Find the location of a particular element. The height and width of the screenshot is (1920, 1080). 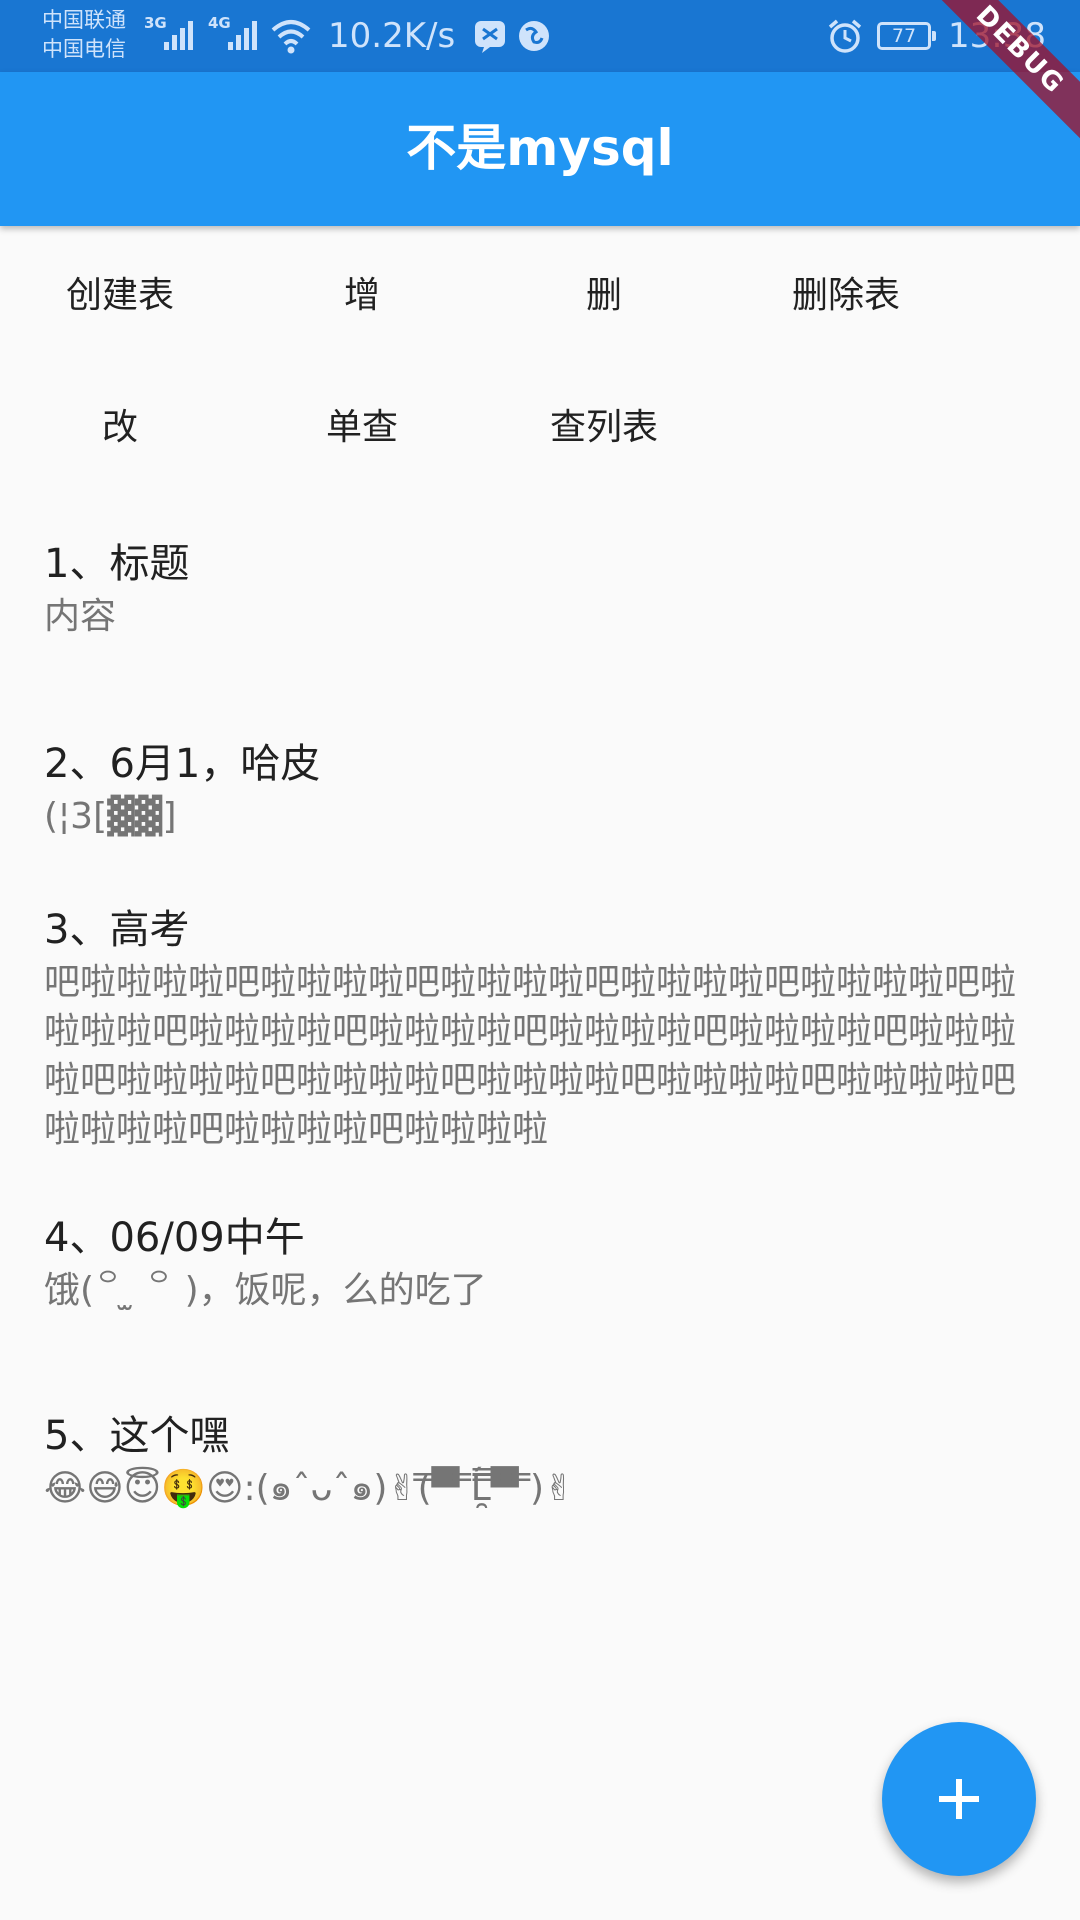

page-title: 不是mysql is located at coordinates (540, 148).